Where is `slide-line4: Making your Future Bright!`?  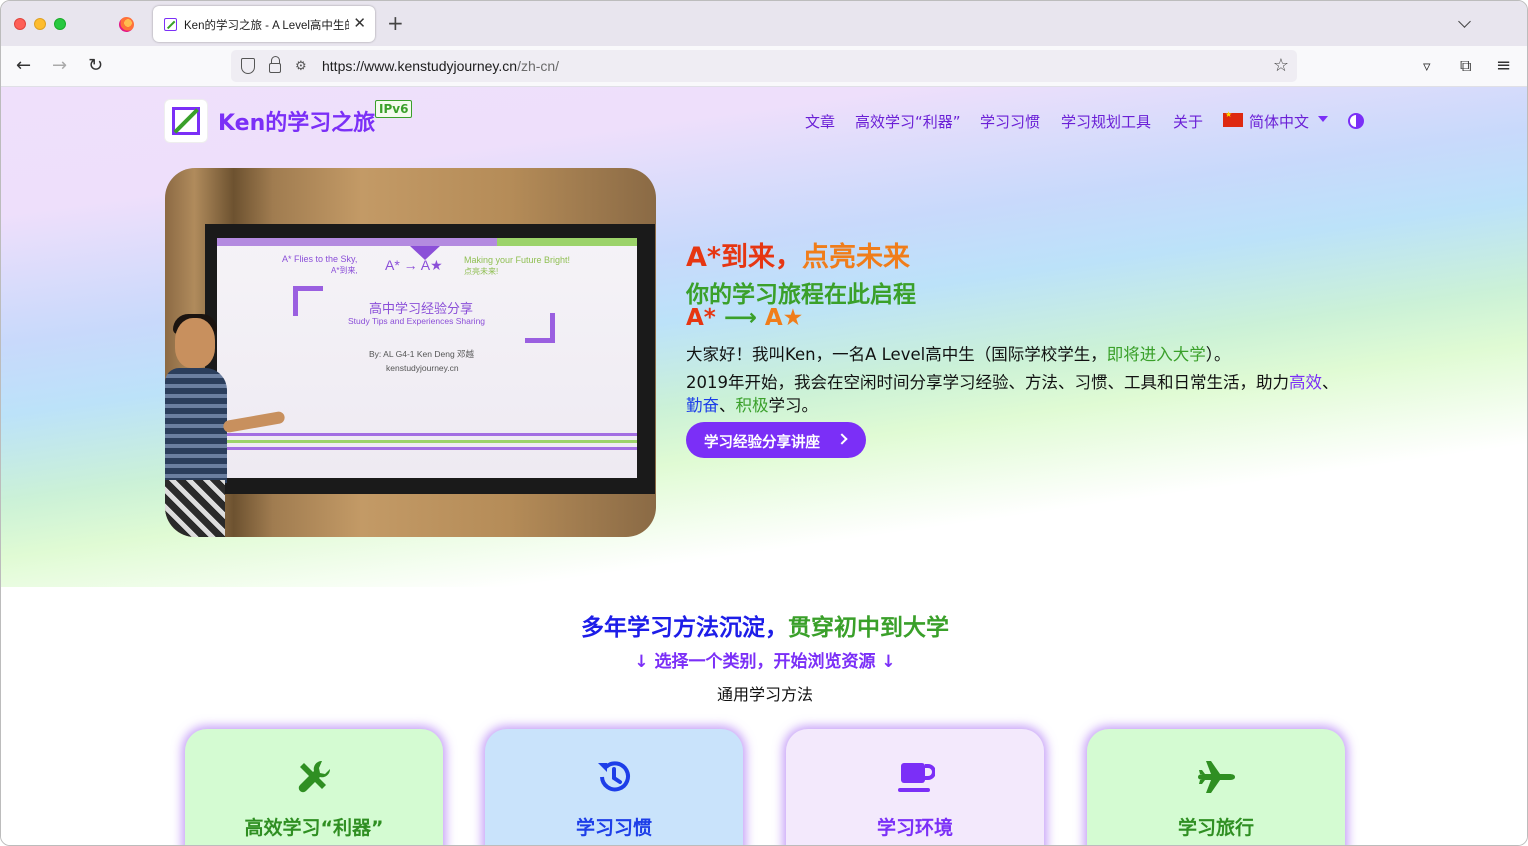
slide-line4: Making your Future Bright! is located at coordinates (517, 260).